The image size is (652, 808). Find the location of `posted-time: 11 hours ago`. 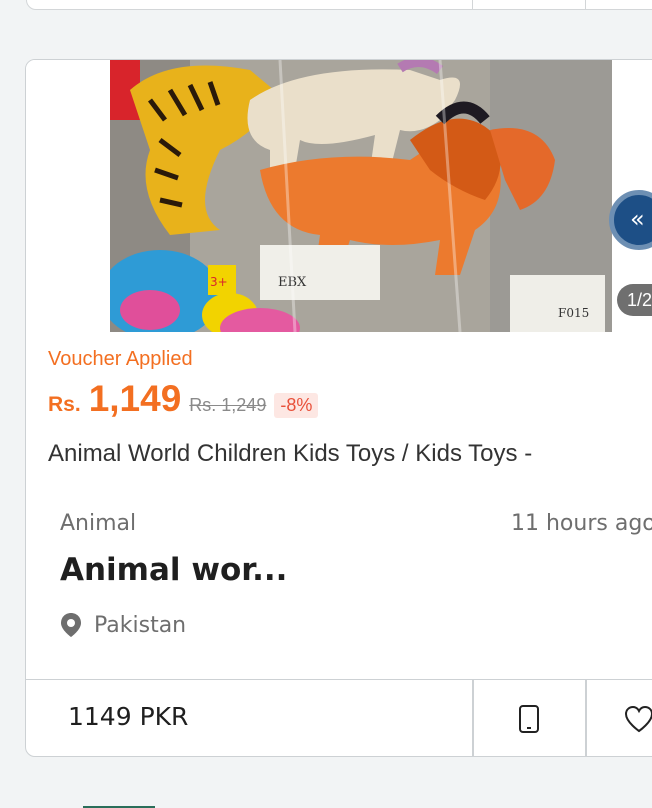

posted-time: 11 hours ago is located at coordinates (581, 523).